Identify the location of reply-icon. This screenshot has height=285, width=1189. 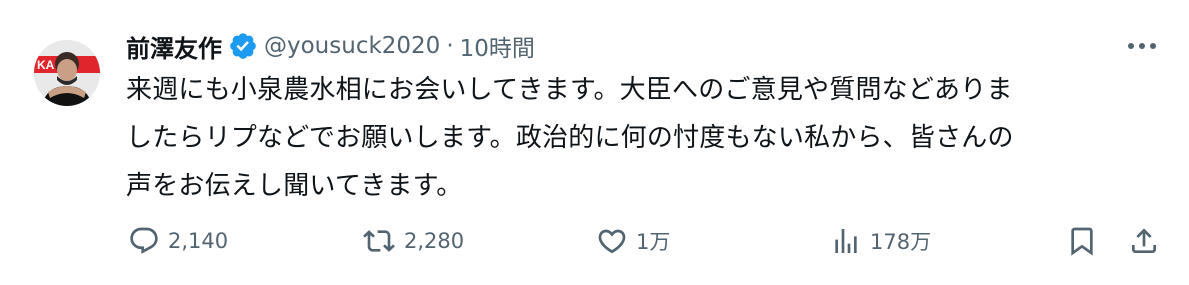
(144, 241).